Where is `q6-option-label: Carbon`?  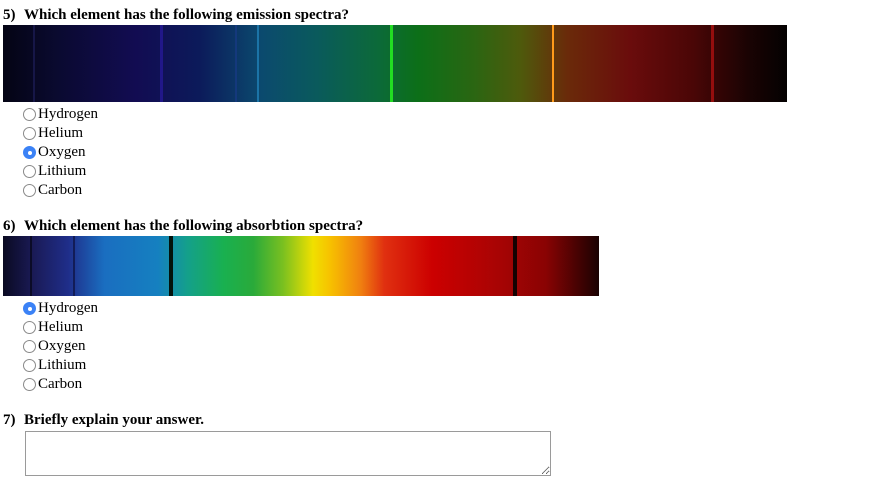 q6-option-label: Carbon is located at coordinates (60, 384).